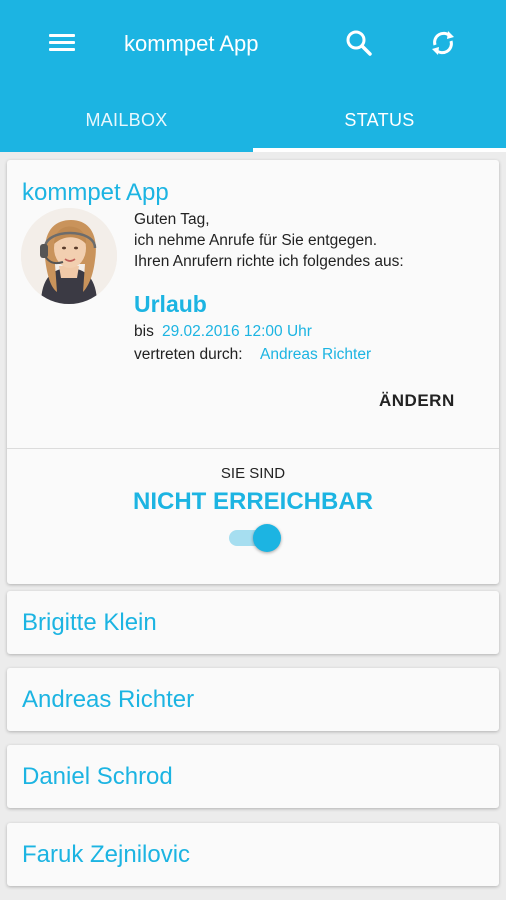 The width and height of the screenshot is (506, 900). I want to click on contact-name: Faruk Zejnilovic, so click(106, 854).